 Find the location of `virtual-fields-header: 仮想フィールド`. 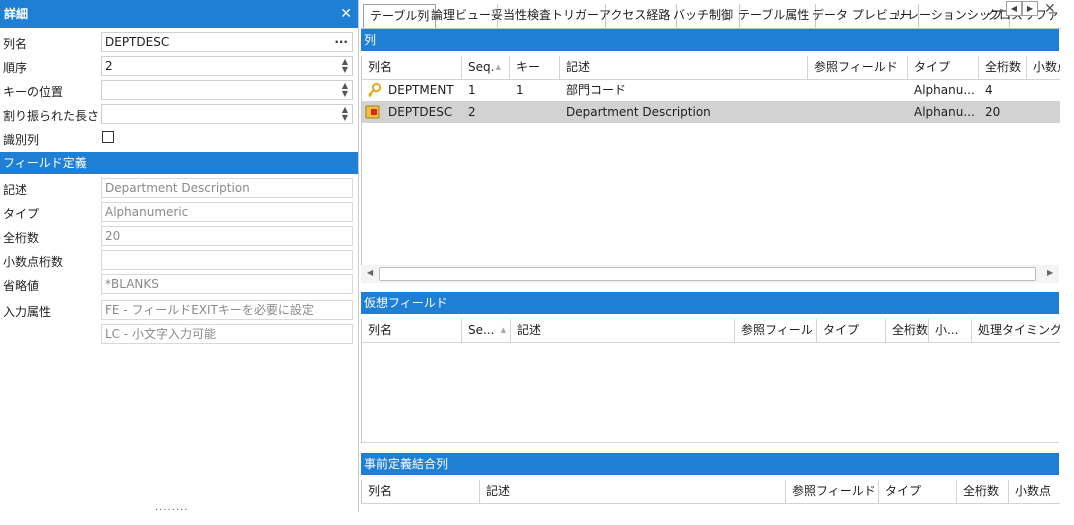

virtual-fields-header: 仮想フィールド is located at coordinates (710, 303).